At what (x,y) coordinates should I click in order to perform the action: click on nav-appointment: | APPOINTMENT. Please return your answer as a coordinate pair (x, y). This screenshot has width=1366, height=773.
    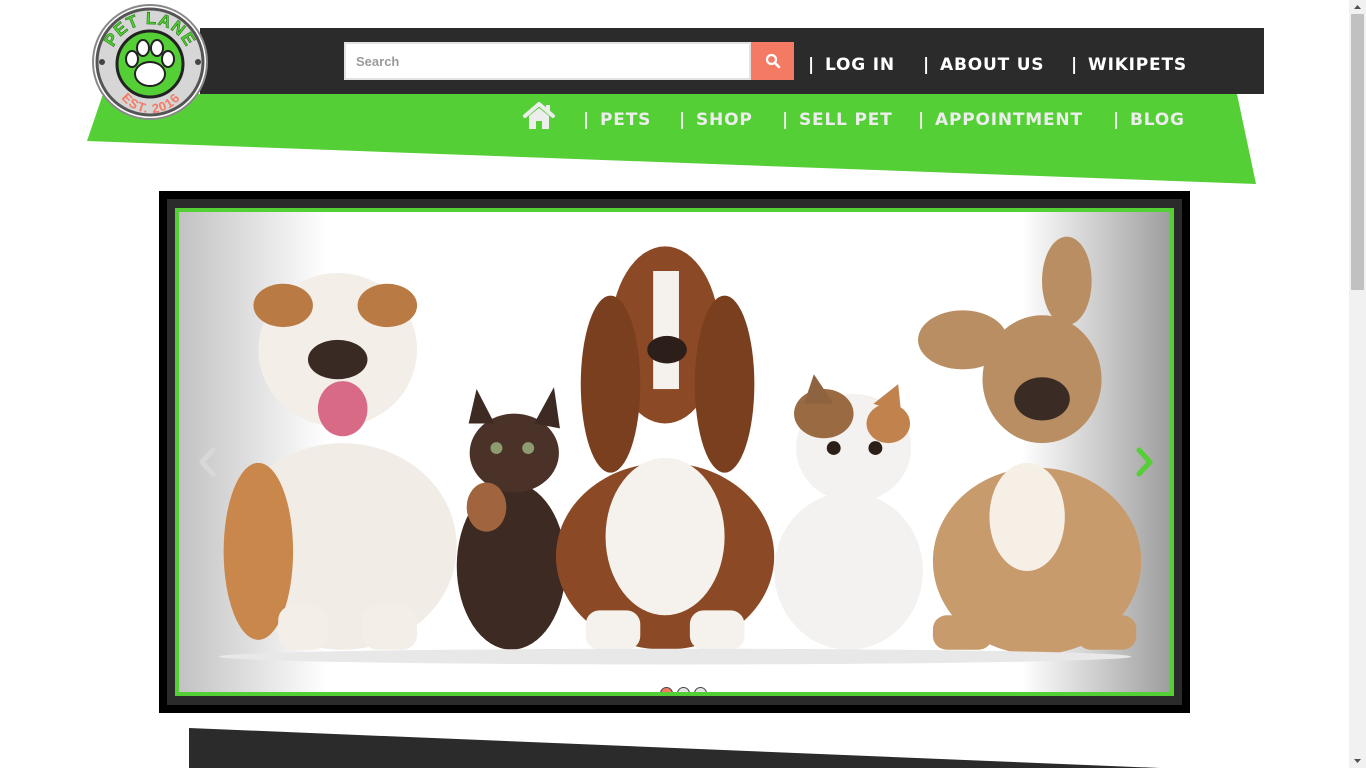
    Looking at the image, I should click on (1000, 120).